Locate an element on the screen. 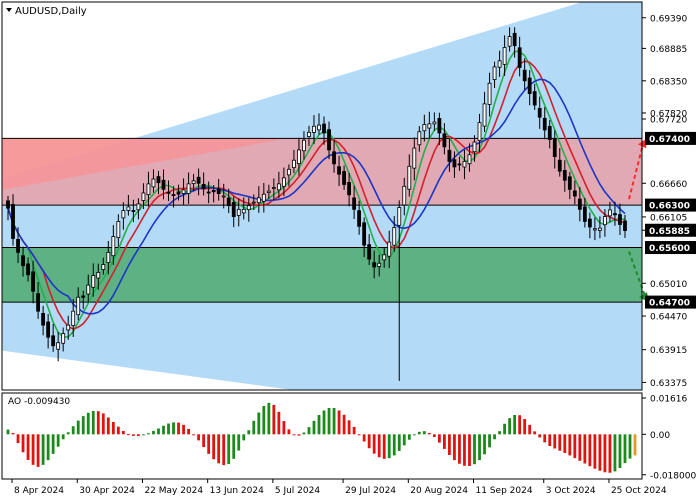 This screenshot has width=700, height=504. price-tag-label: 0.66300 is located at coordinates (669, 207).